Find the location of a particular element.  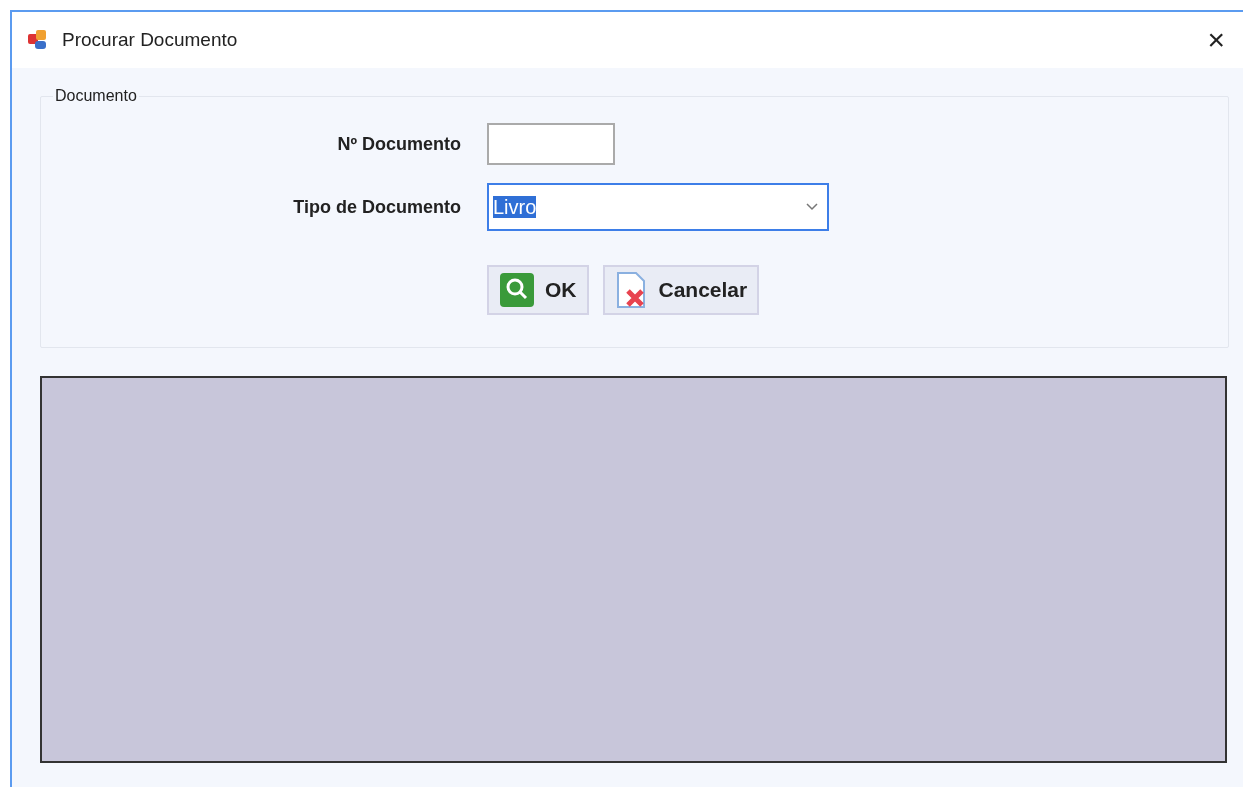

window-title: Procurar Documento is located at coordinates (150, 40).